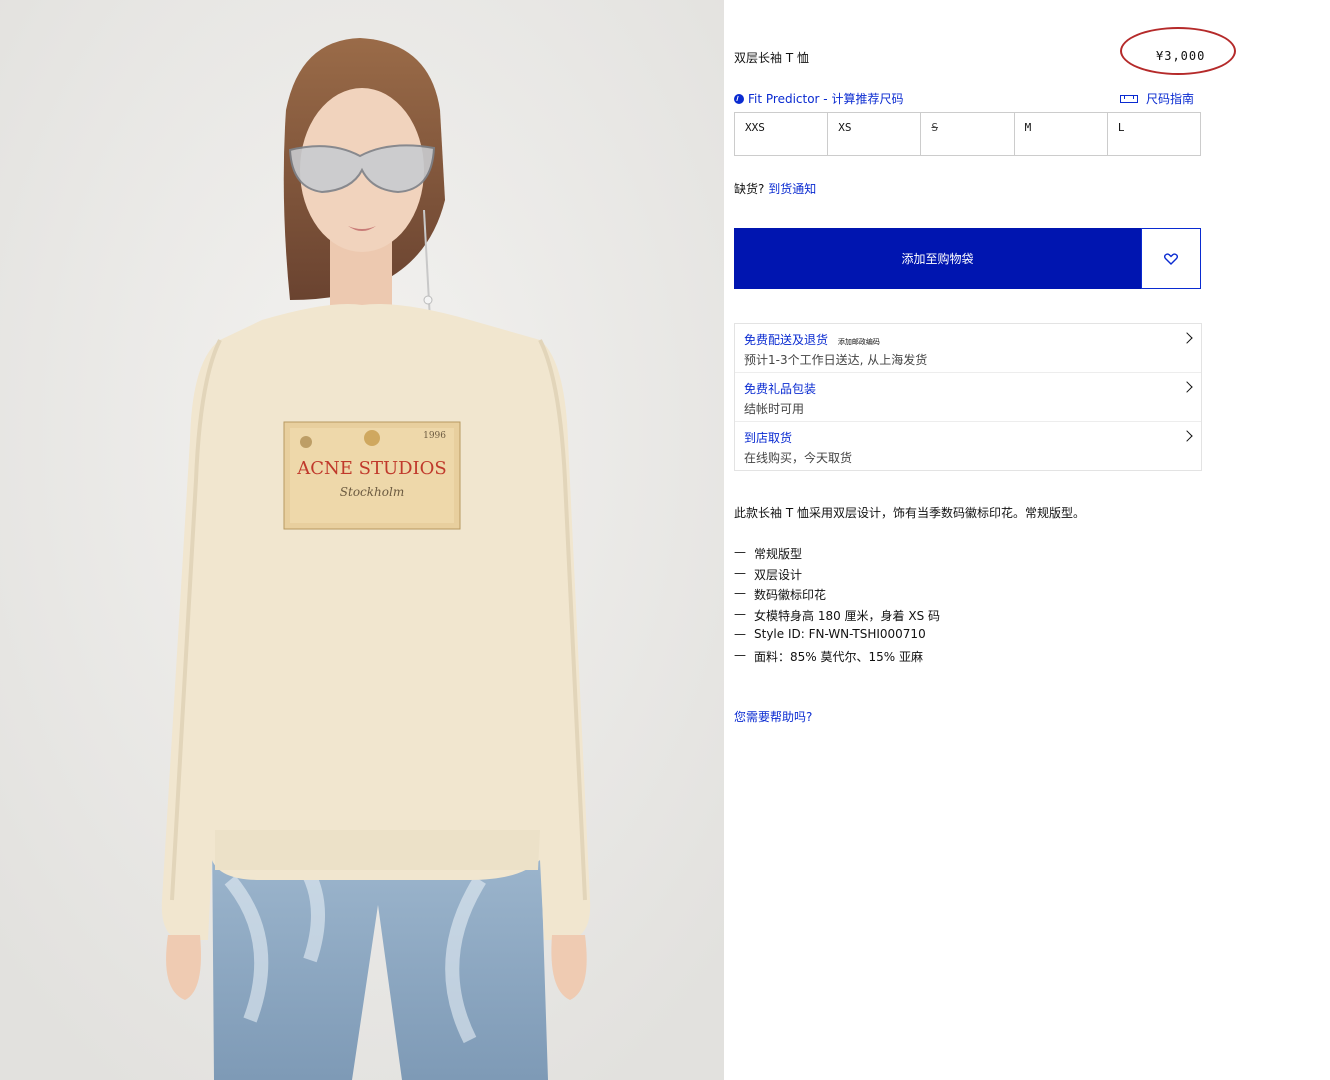 Image resolution: width=1330 pixels, height=1080 pixels. What do you see at coordinates (773, 716) in the screenshot?
I see `help-link: 您需要帮助吗?` at bounding box center [773, 716].